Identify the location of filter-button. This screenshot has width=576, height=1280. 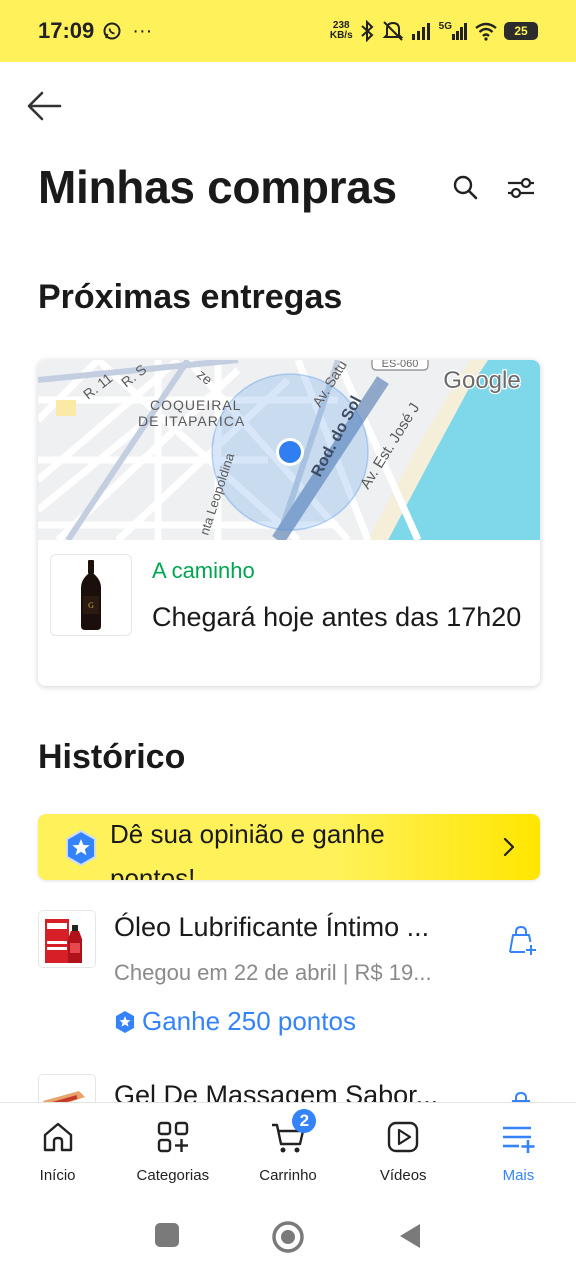
(521, 188).